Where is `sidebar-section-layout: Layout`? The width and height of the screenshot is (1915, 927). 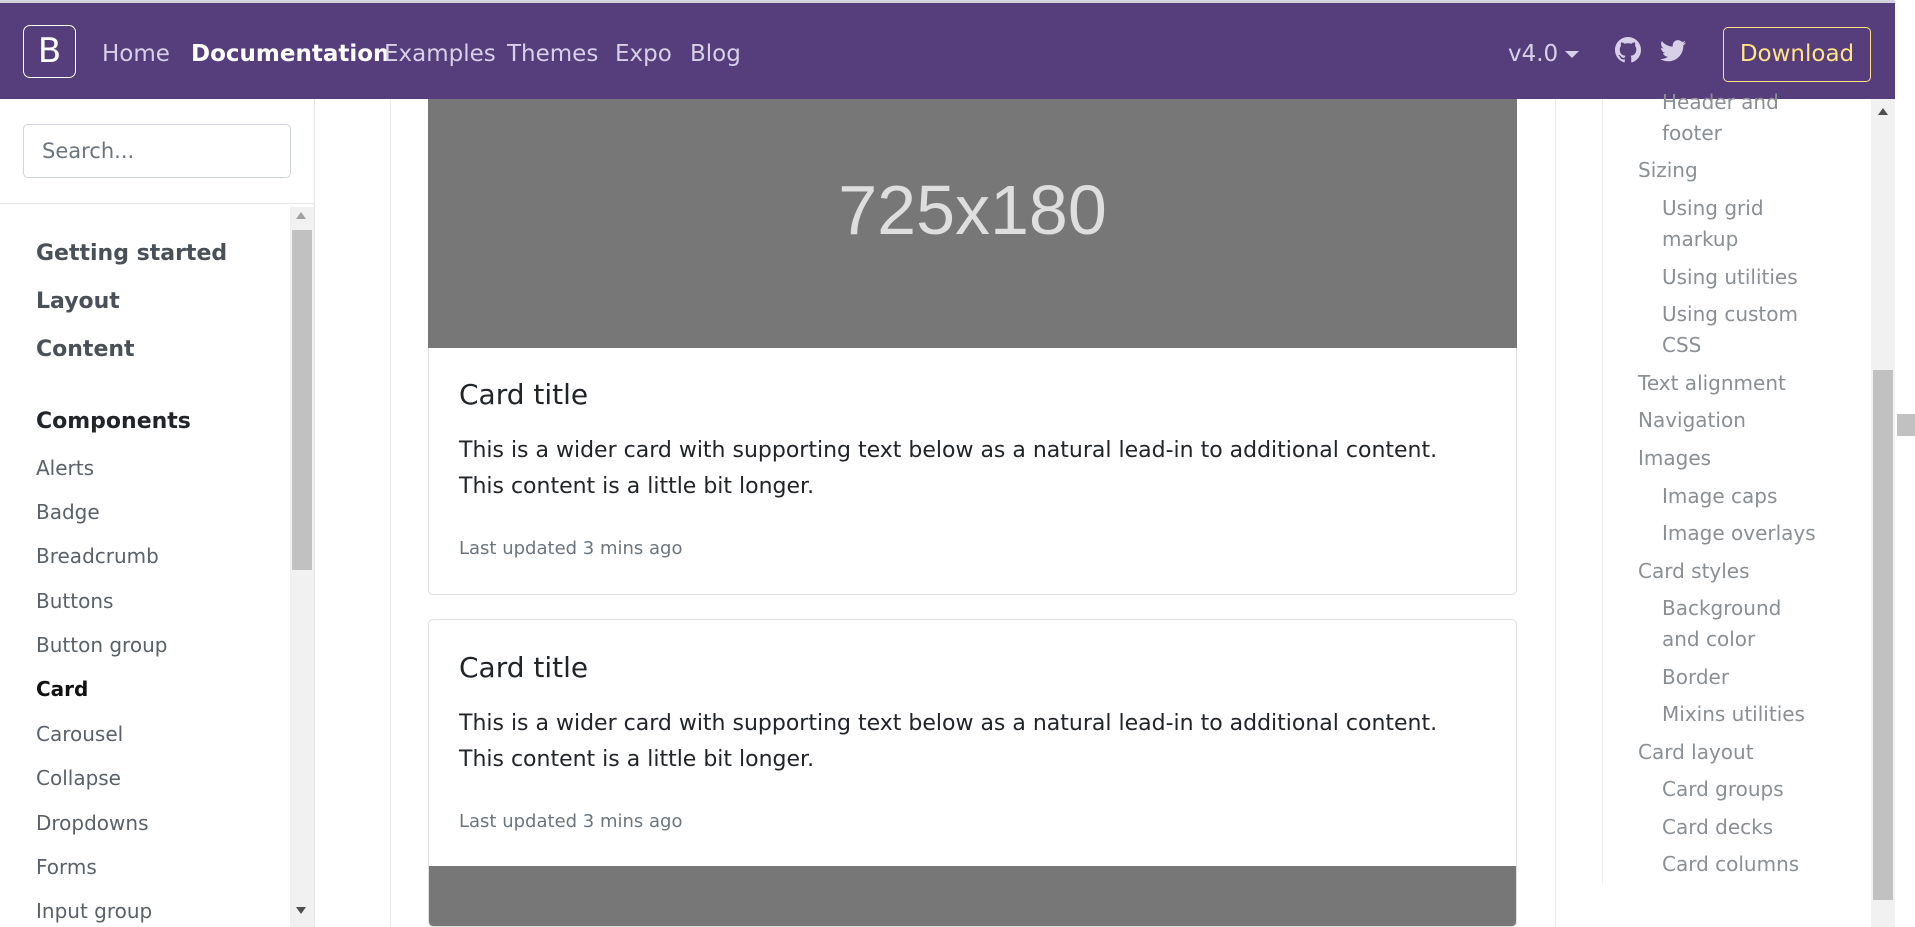 sidebar-section-layout: Layout is located at coordinates (78, 301).